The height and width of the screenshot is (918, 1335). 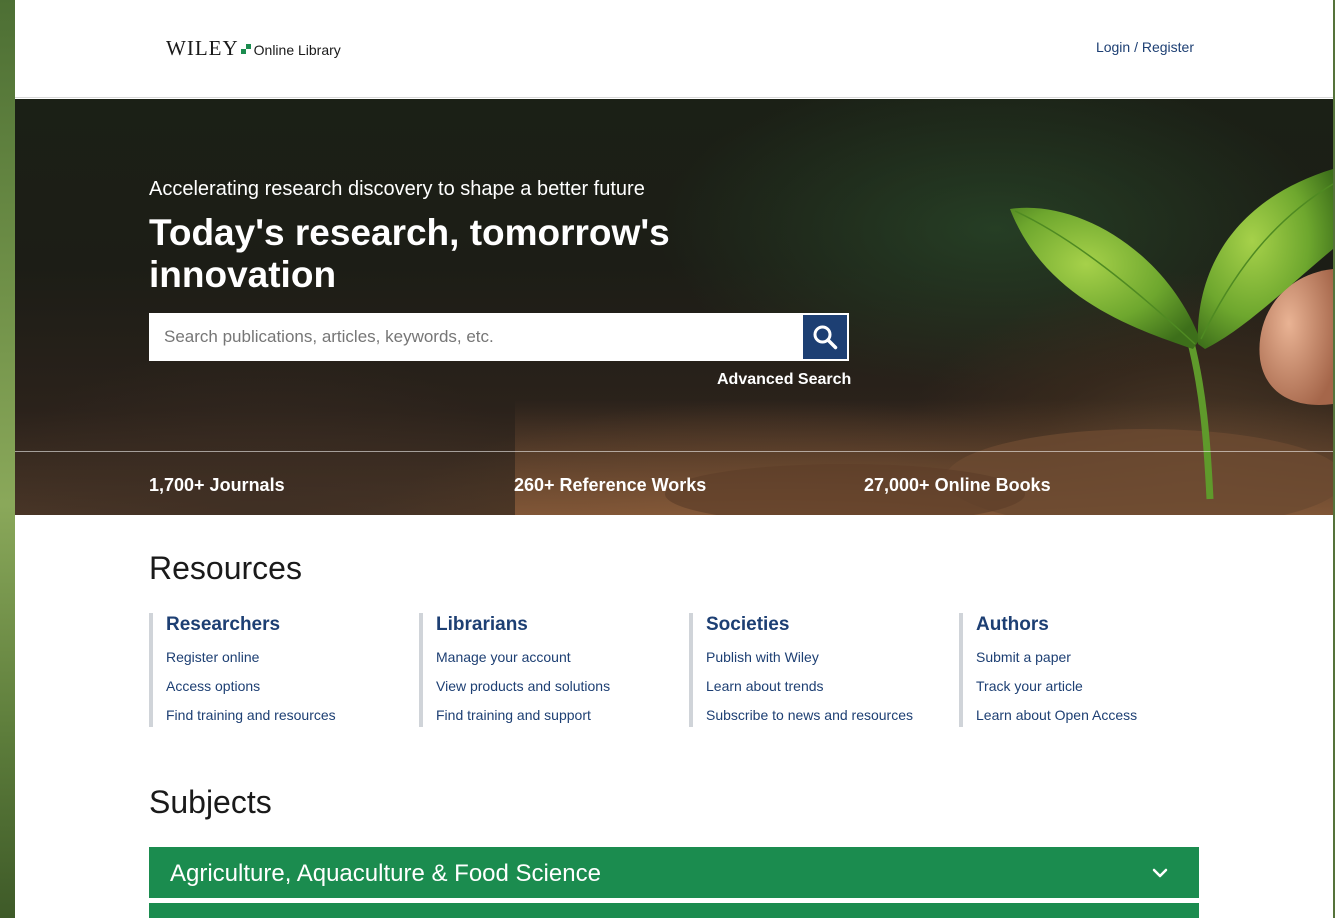 What do you see at coordinates (827, 715) in the screenshot?
I see `resource-link: Subscribe to news and resources` at bounding box center [827, 715].